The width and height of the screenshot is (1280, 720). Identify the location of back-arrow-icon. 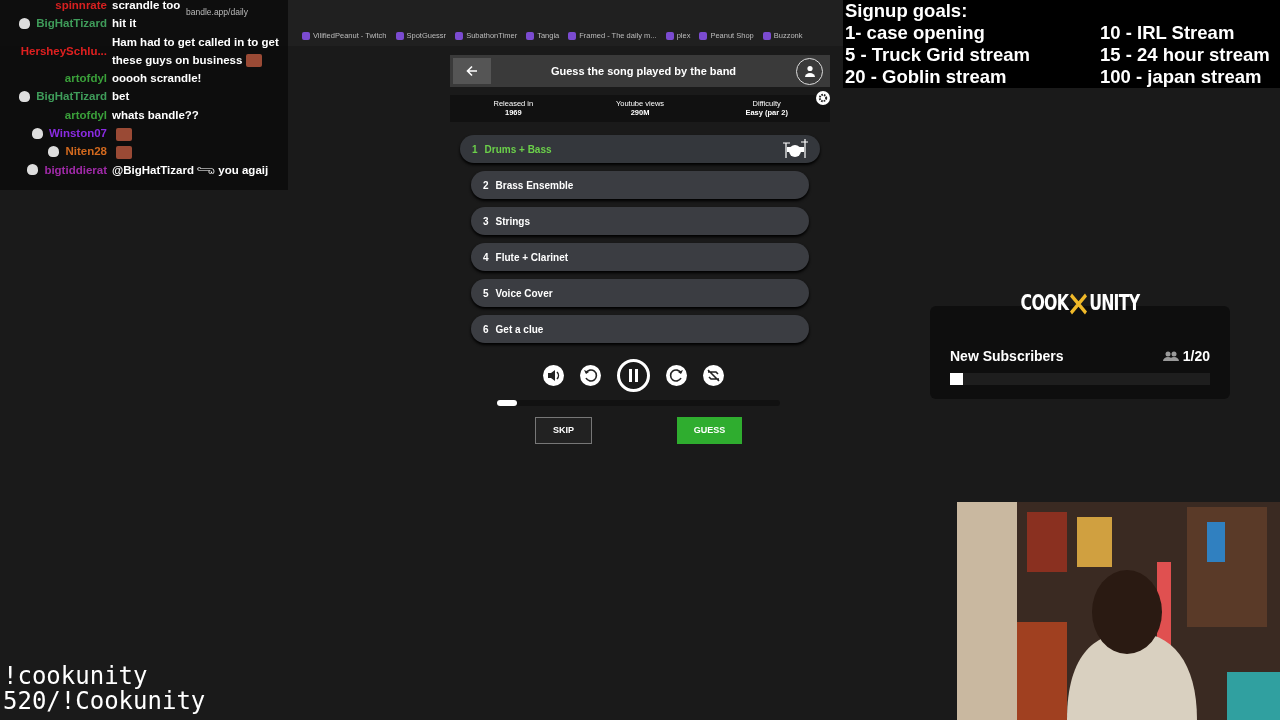
(472, 71).